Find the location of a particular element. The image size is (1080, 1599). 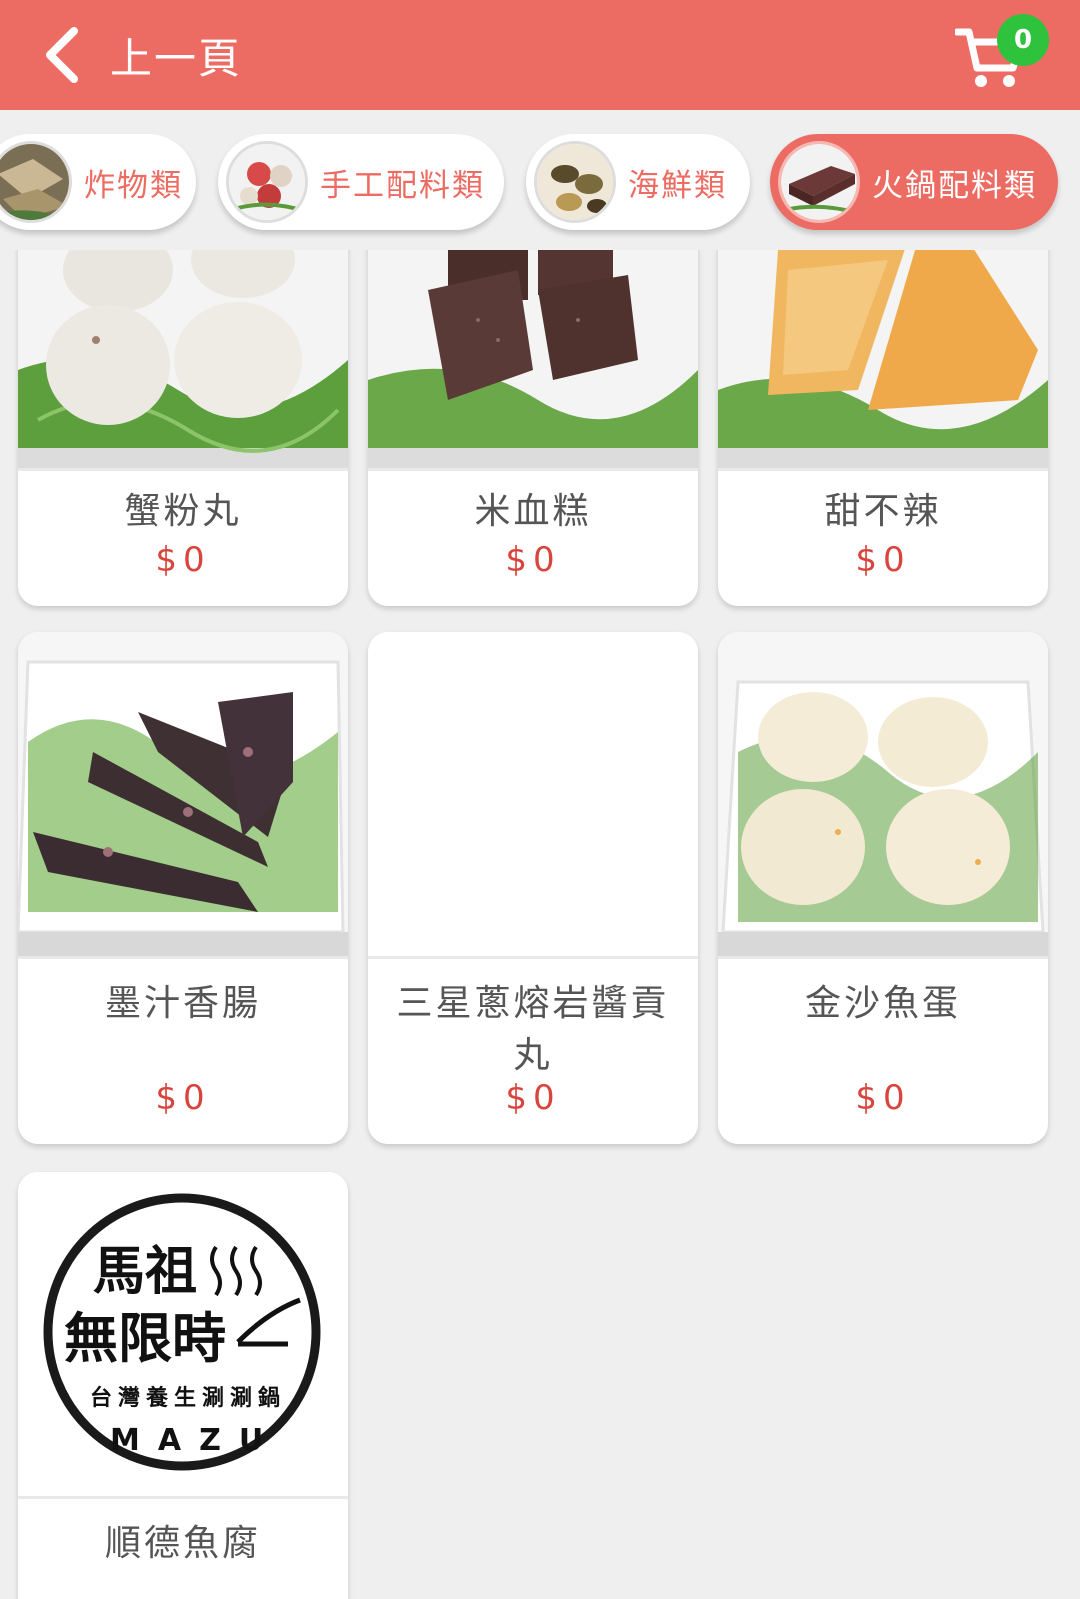

product-name: 三星蔥熔岩醬貢丸 is located at coordinates (533, 1029).